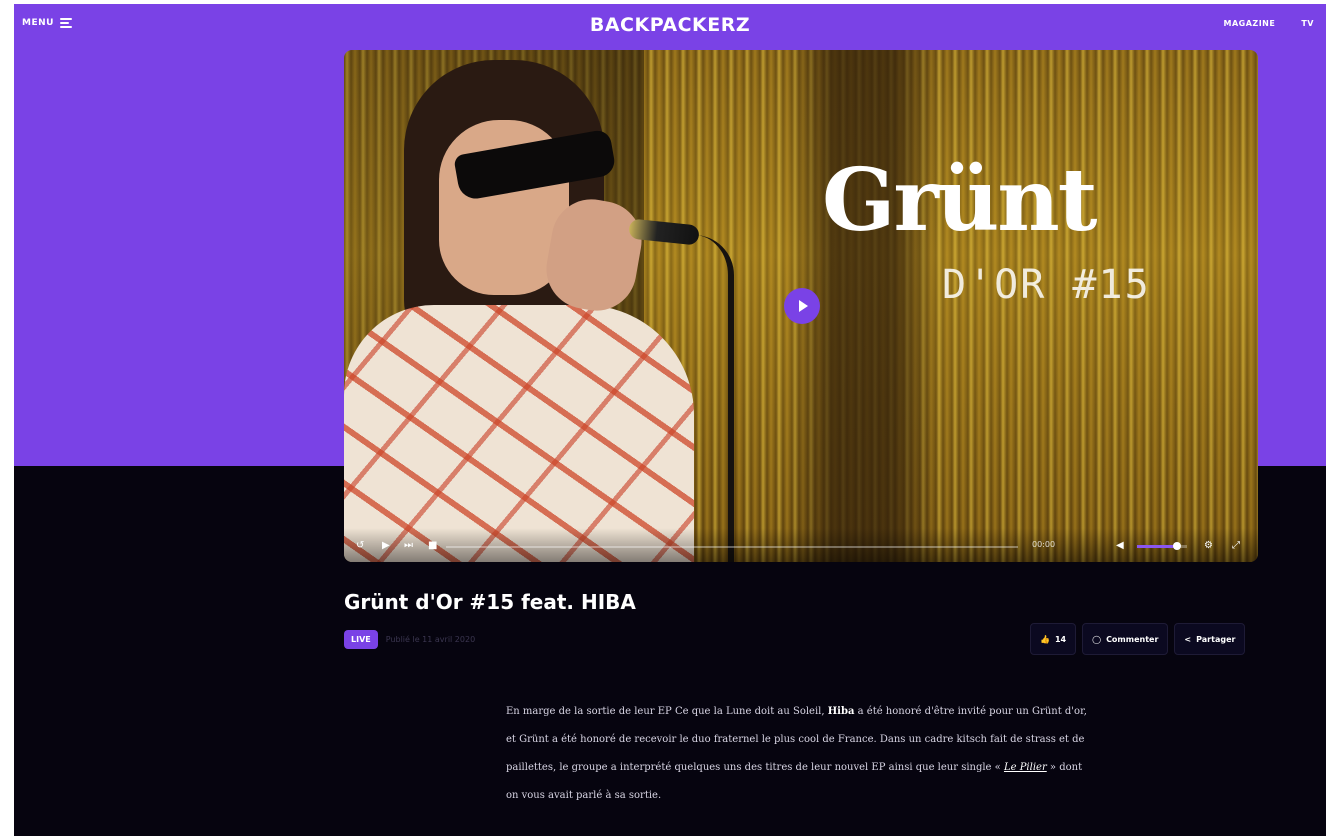 This screenshot has width=1326, height=836. I want to click on play-button, so click(802, 306).